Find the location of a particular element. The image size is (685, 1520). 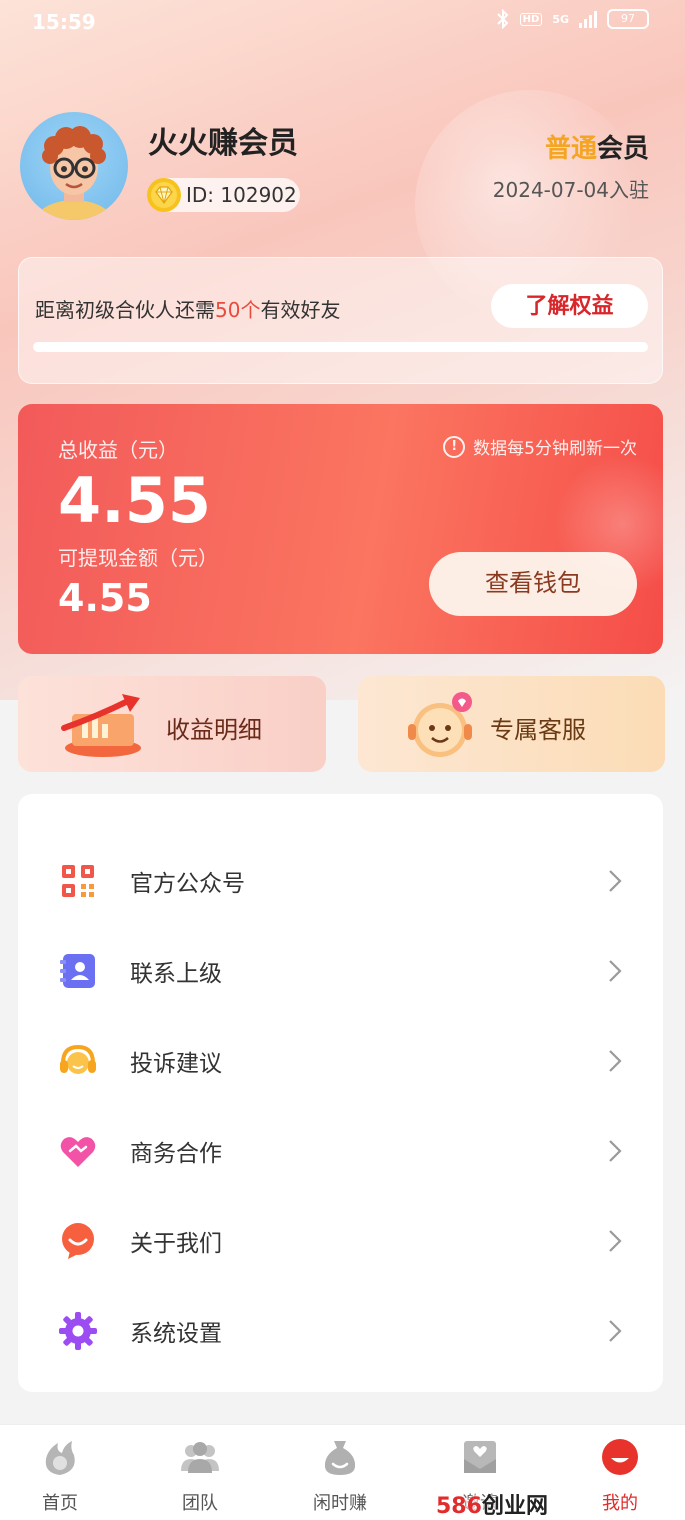

nav-team: 团队 is located at coordinates (200, 1472).